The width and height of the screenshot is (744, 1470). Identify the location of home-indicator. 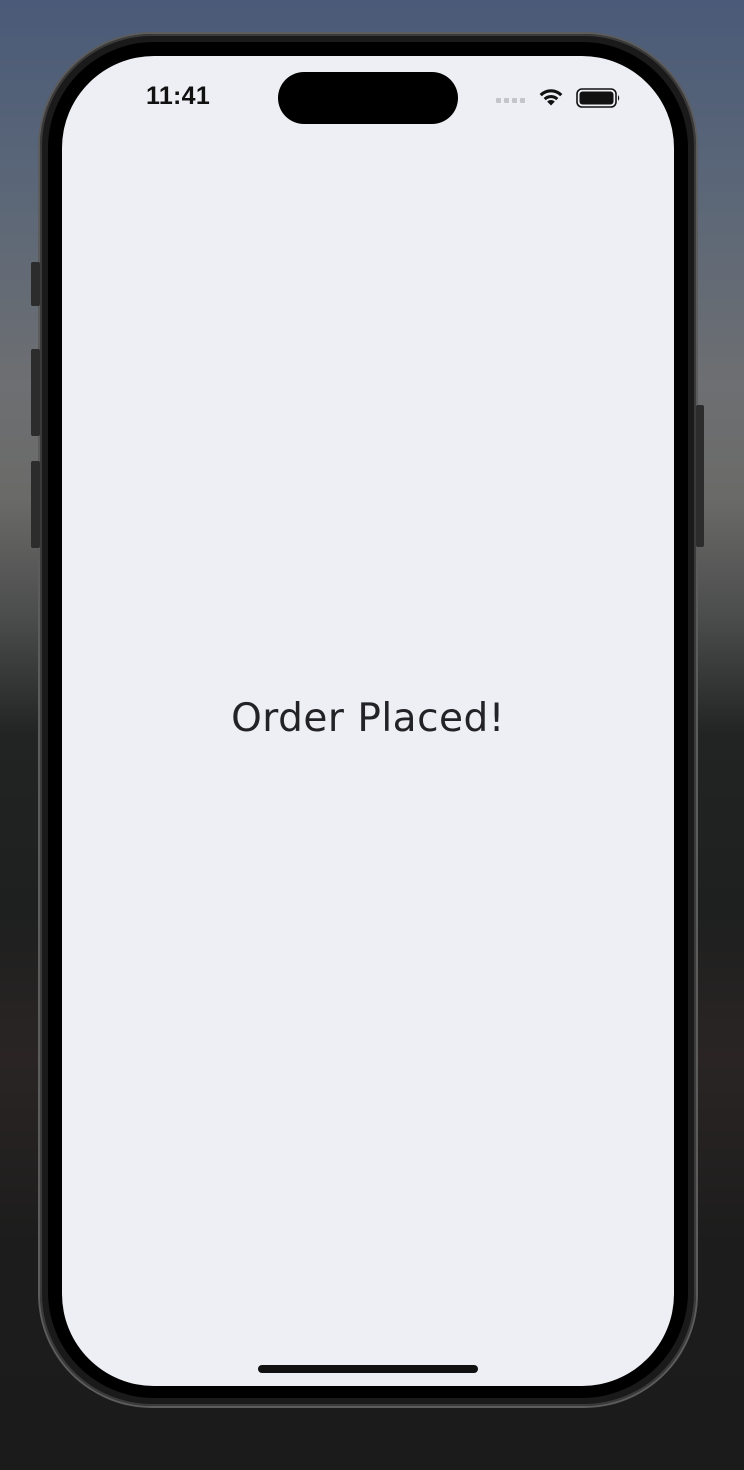
(368, 1369).